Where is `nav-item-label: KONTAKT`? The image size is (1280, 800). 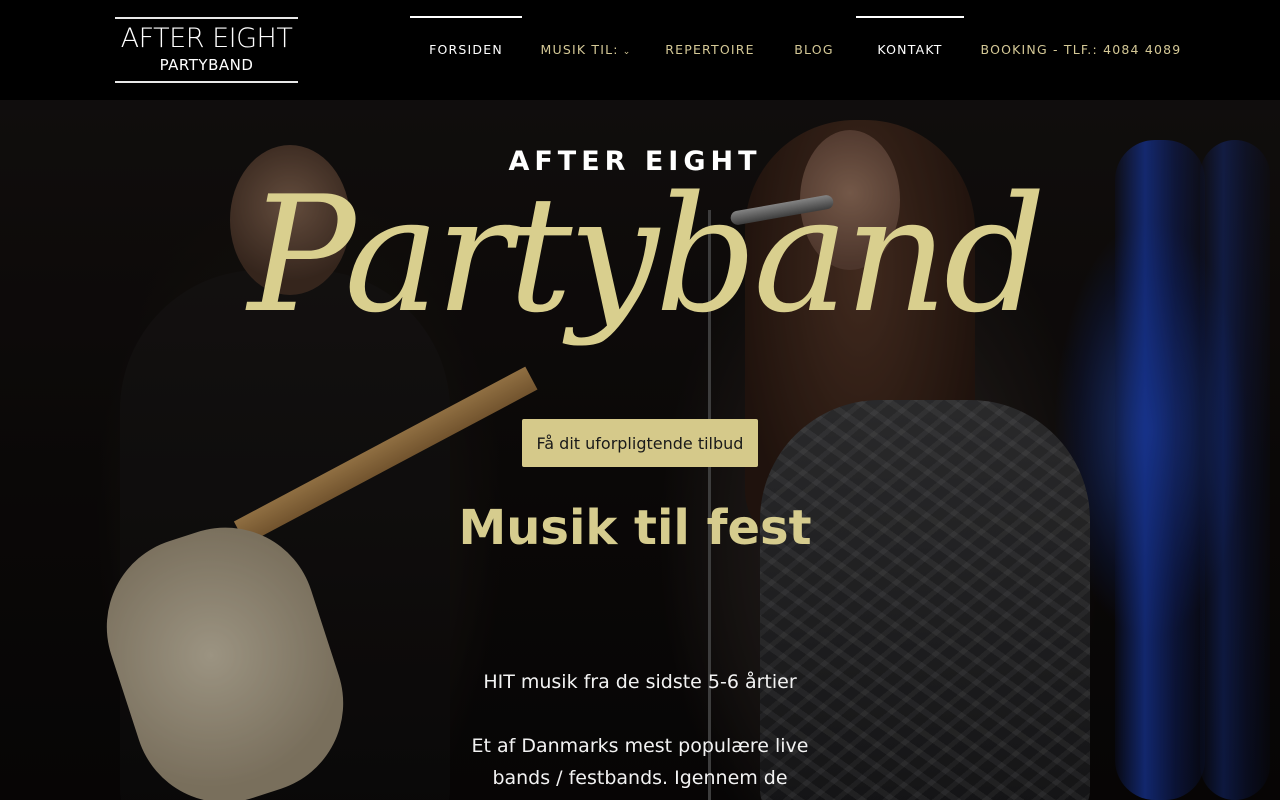 nav-item-label: KONTAKT is located at coordinates (910, 49).